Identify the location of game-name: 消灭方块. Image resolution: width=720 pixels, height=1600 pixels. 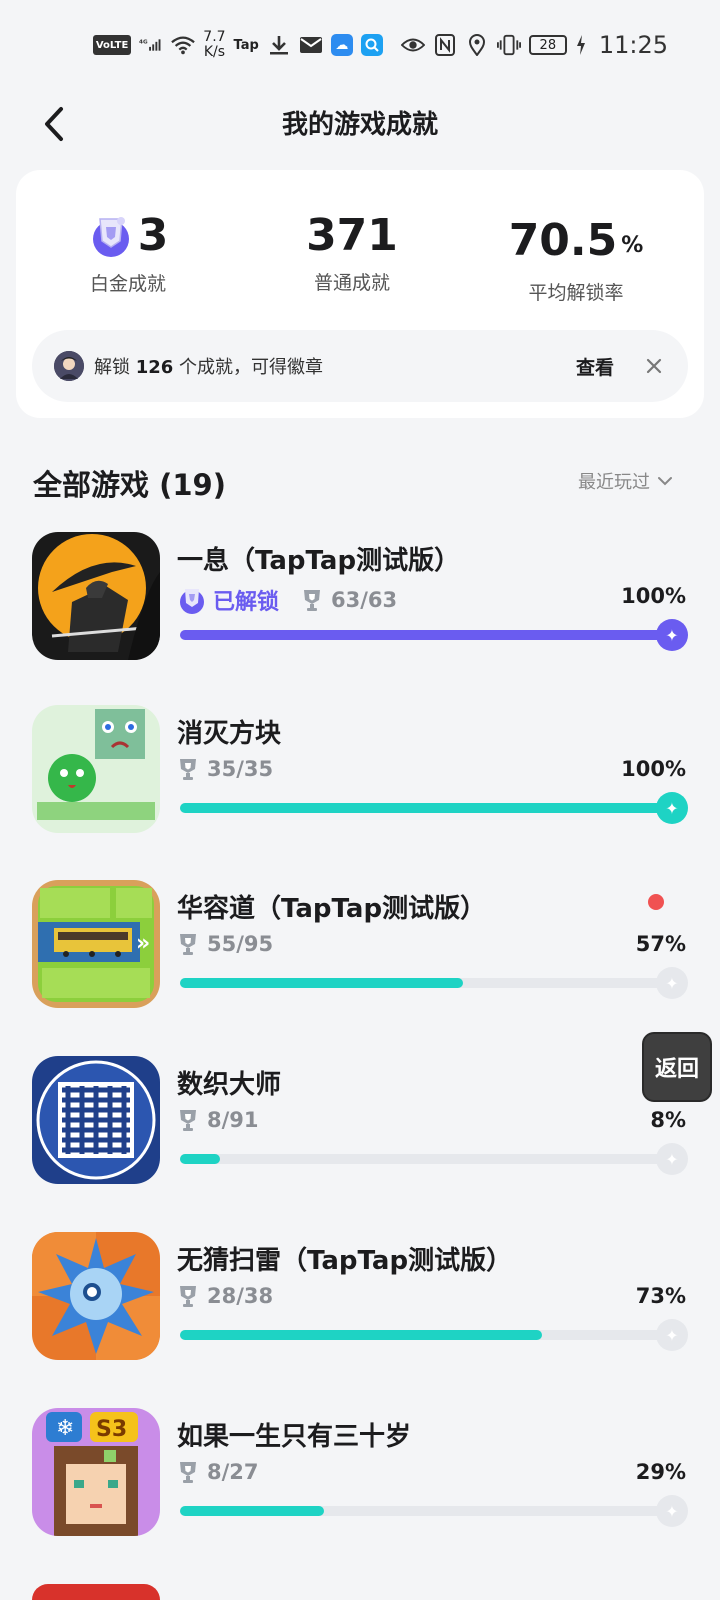
(229, 734).